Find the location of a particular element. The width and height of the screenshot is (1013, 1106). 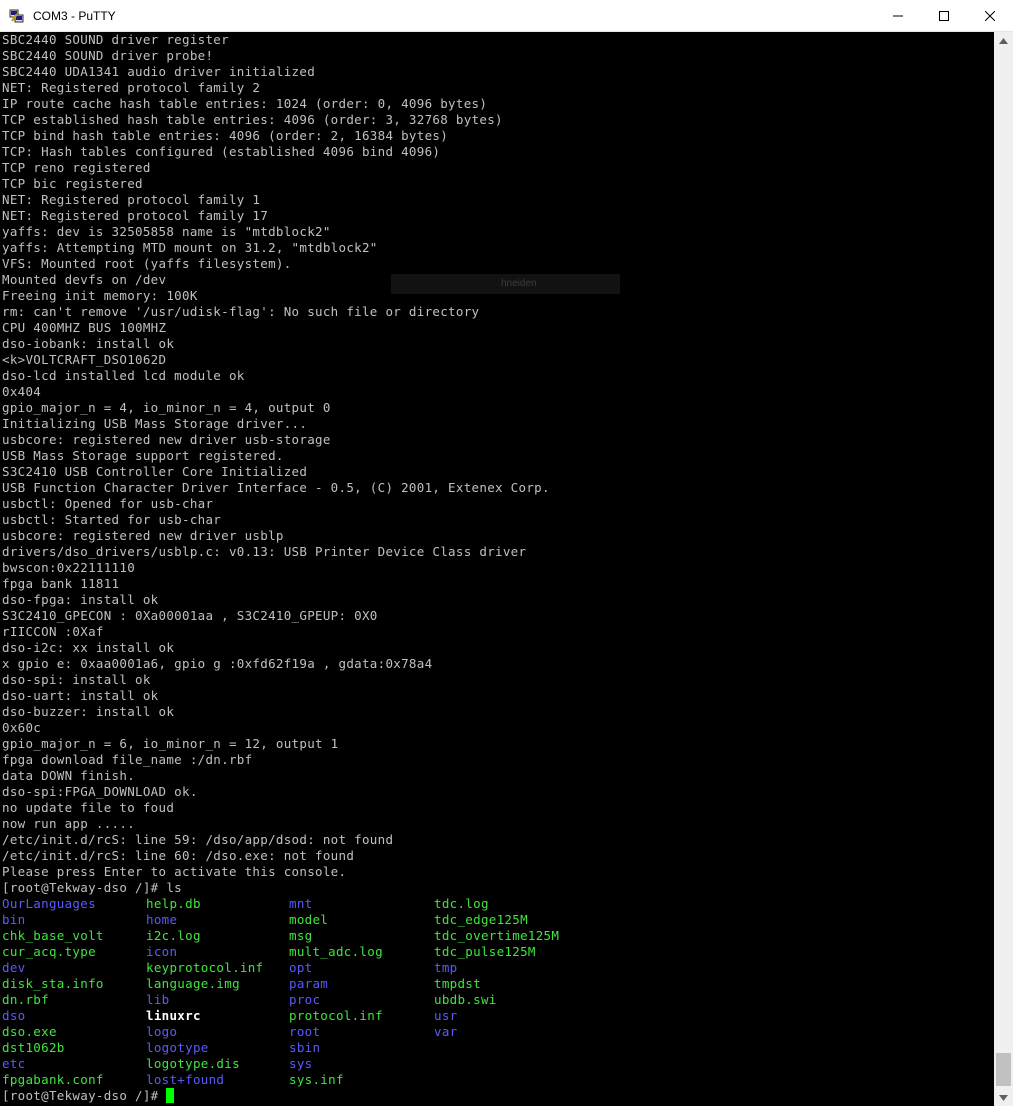

terminal-line: no update file to foud is located at coordinates (88, 807).